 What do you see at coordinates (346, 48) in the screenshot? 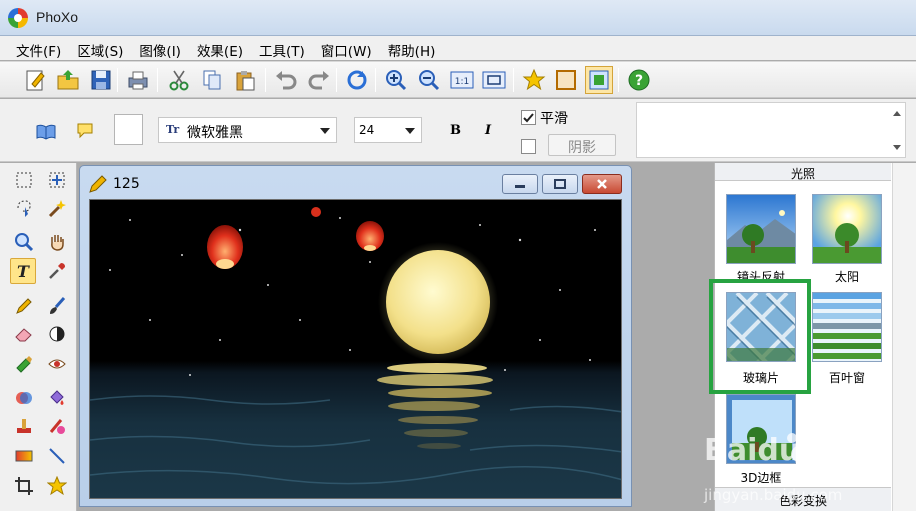
I see `menu-window: 窗口(W)` at bounding box center [346, 48].